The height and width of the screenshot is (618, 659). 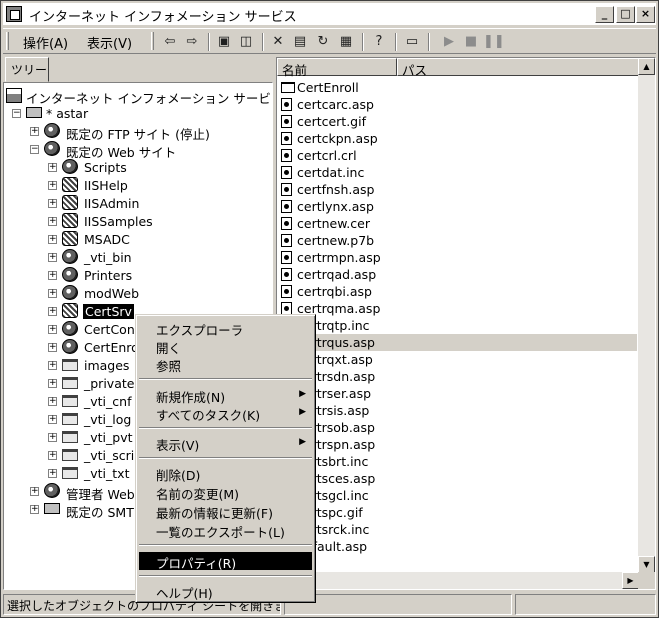 I want to click on menu-view: 表示(V), so click(x=109, y=42).